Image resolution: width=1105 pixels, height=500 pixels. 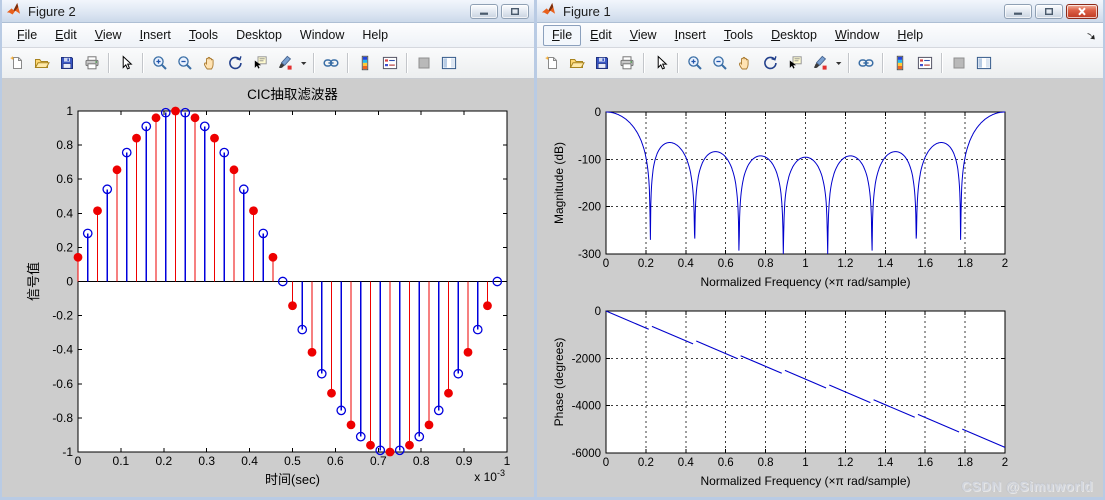 I want to click on zoom-out-icon, so click(x=185, y=63).